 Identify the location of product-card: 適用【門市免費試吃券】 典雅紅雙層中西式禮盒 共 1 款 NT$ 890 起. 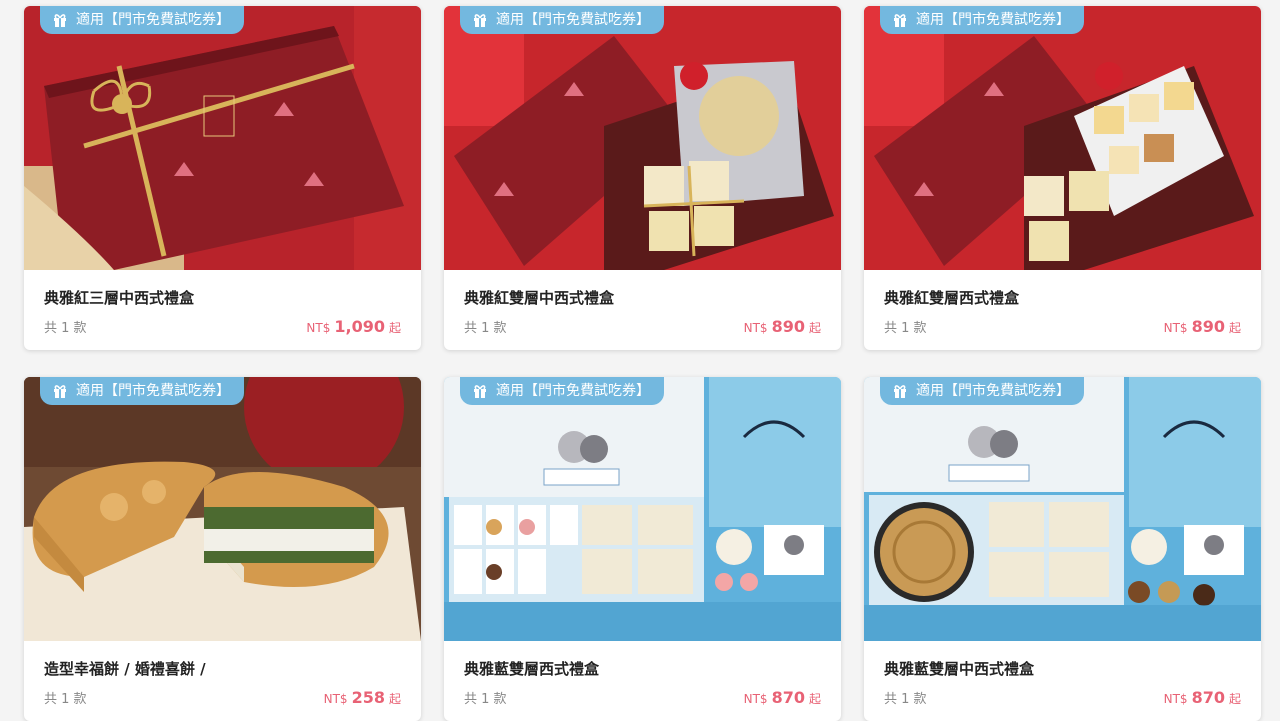
(642, 178).